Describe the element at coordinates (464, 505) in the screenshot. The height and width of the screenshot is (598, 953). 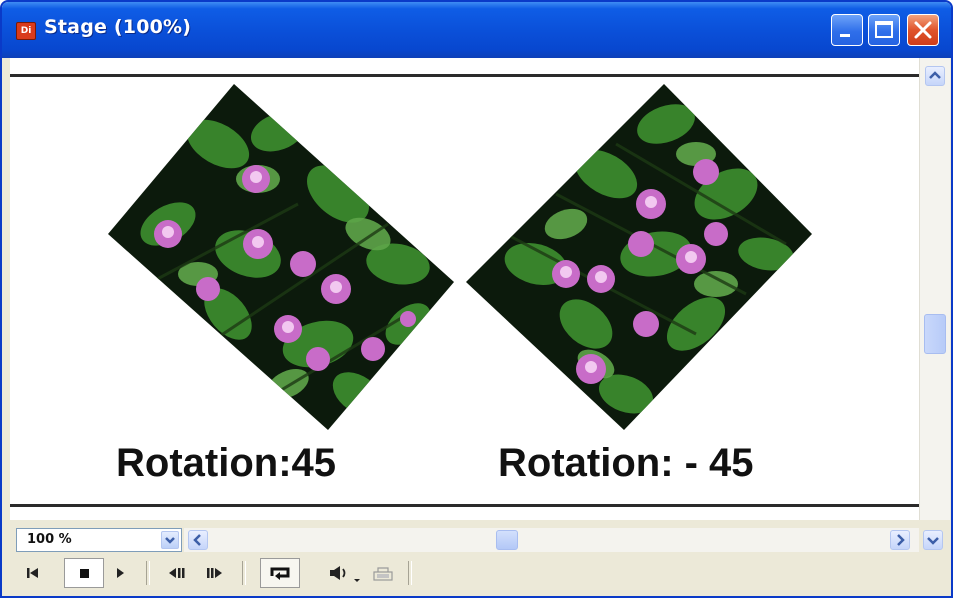
I see `stage-bottom-border` at that location.